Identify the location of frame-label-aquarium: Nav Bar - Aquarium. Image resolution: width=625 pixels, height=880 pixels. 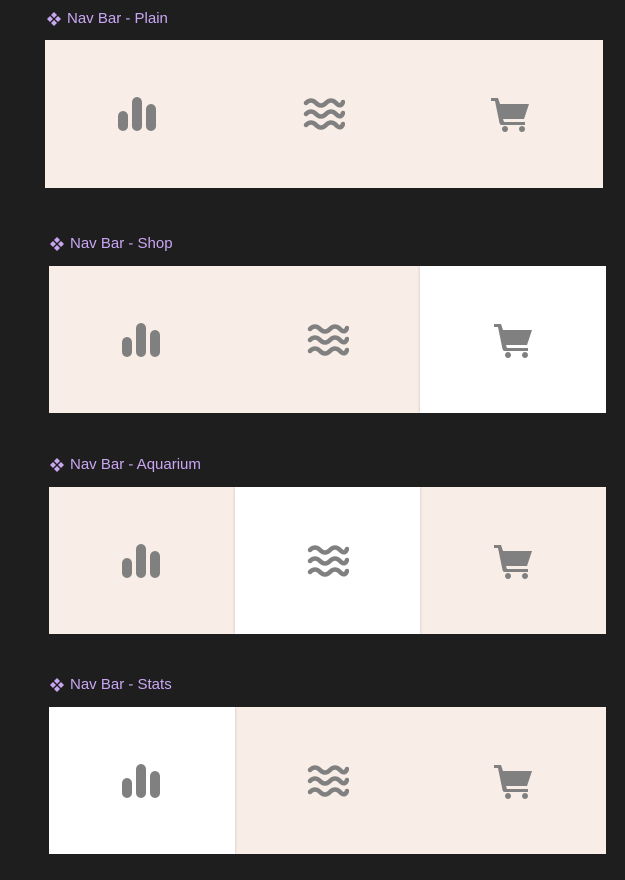
(125, 465).